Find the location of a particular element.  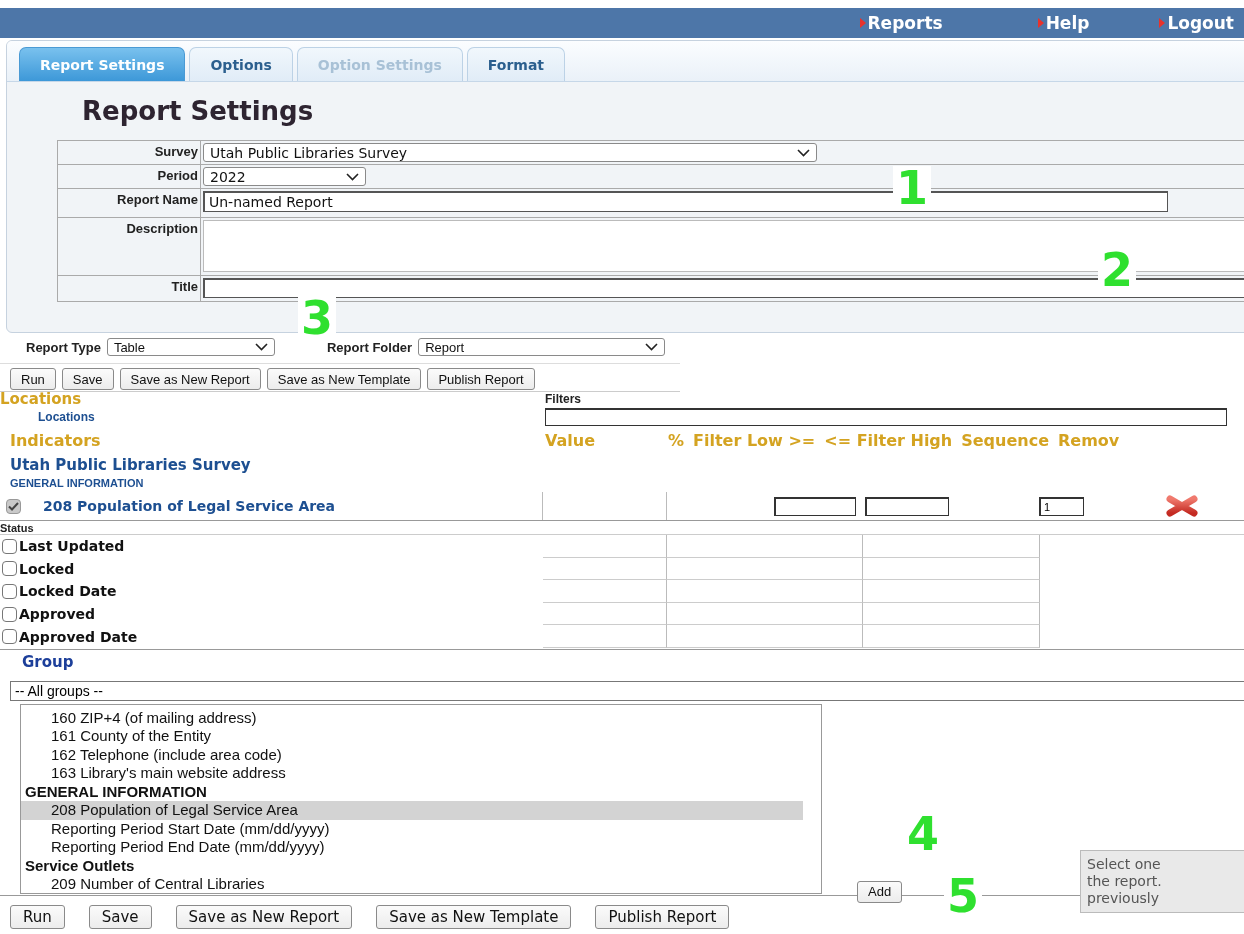

nav-link: Logout is located at coordinates (1200, 23).